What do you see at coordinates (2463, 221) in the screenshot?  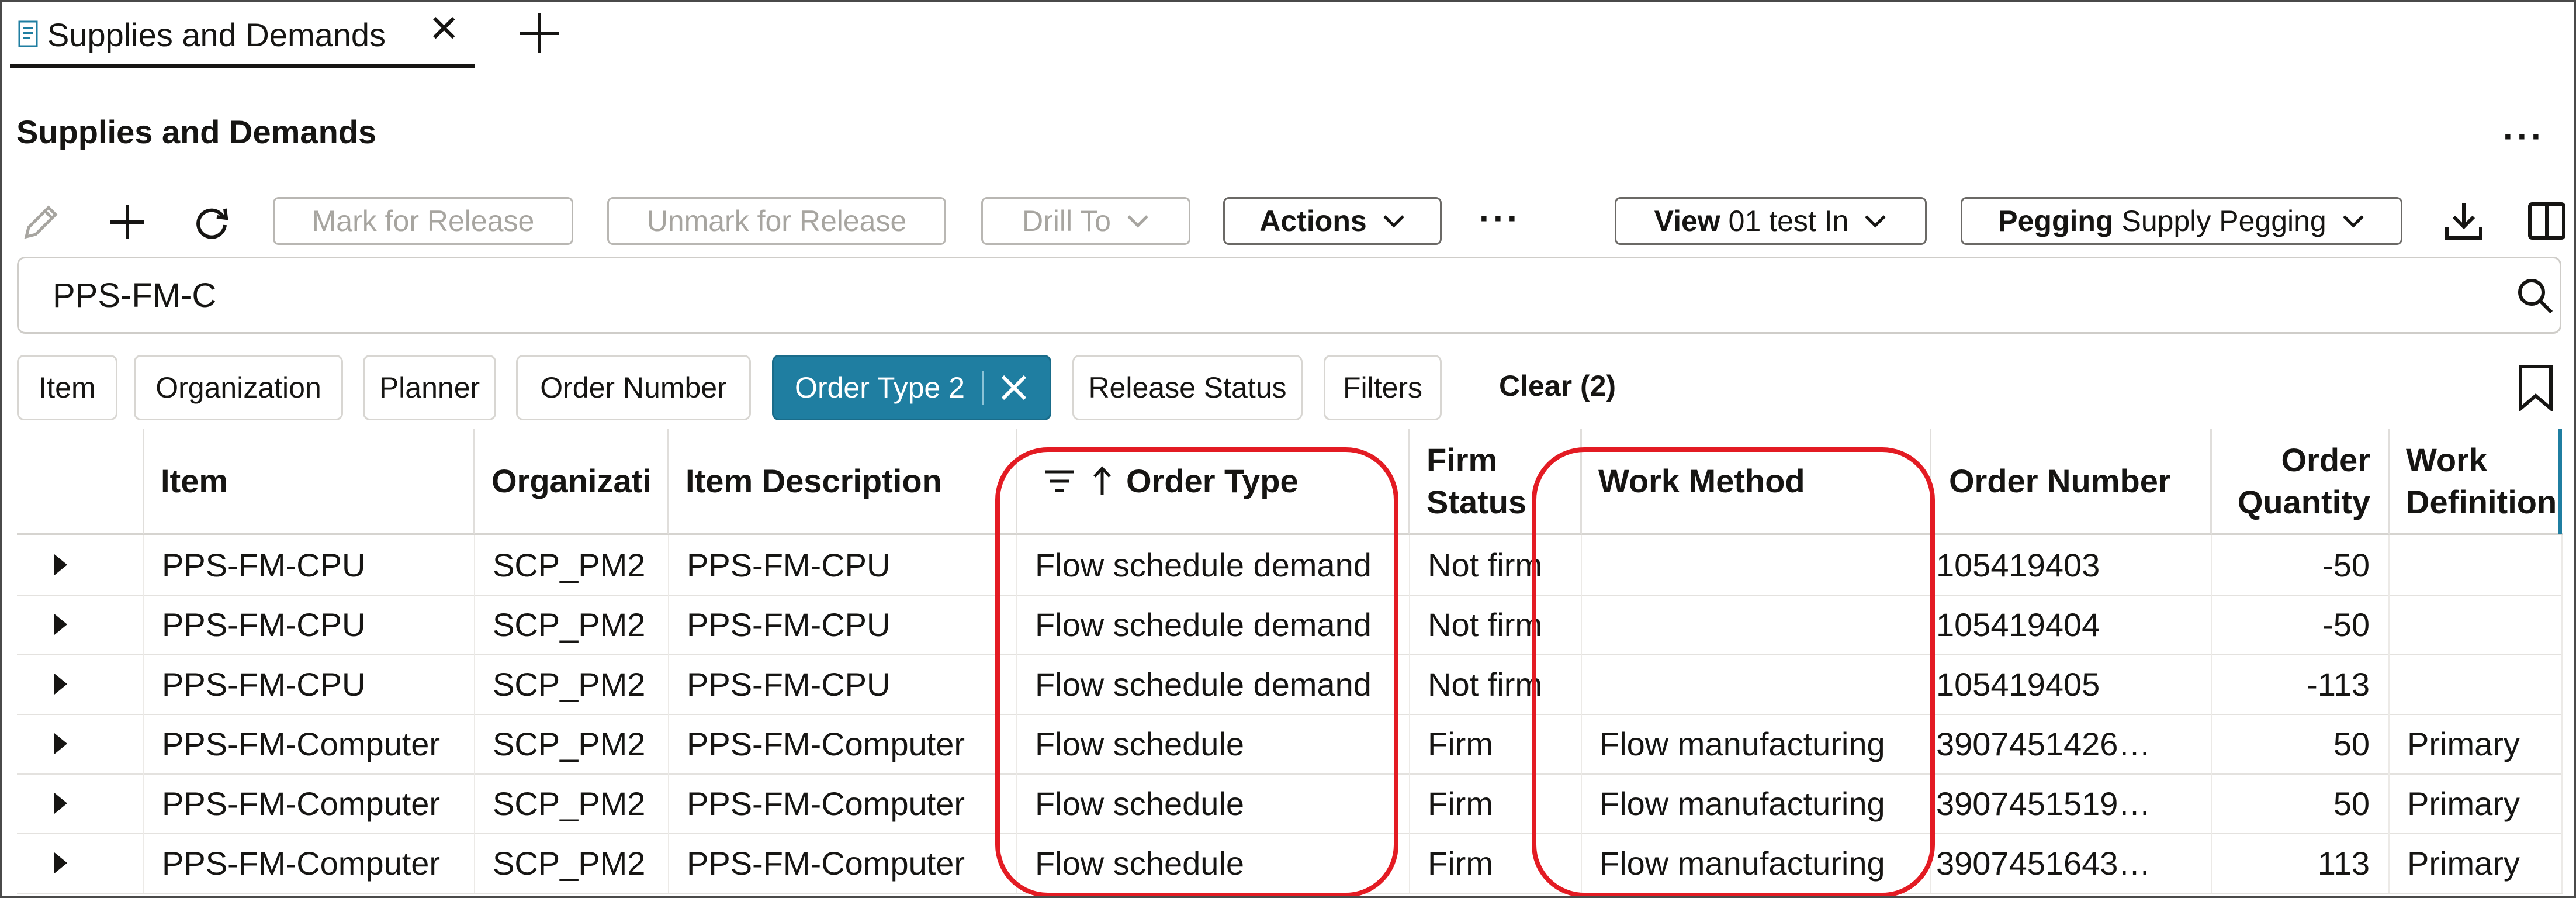 I see `download-icon` at bounding box center [2463, 221].